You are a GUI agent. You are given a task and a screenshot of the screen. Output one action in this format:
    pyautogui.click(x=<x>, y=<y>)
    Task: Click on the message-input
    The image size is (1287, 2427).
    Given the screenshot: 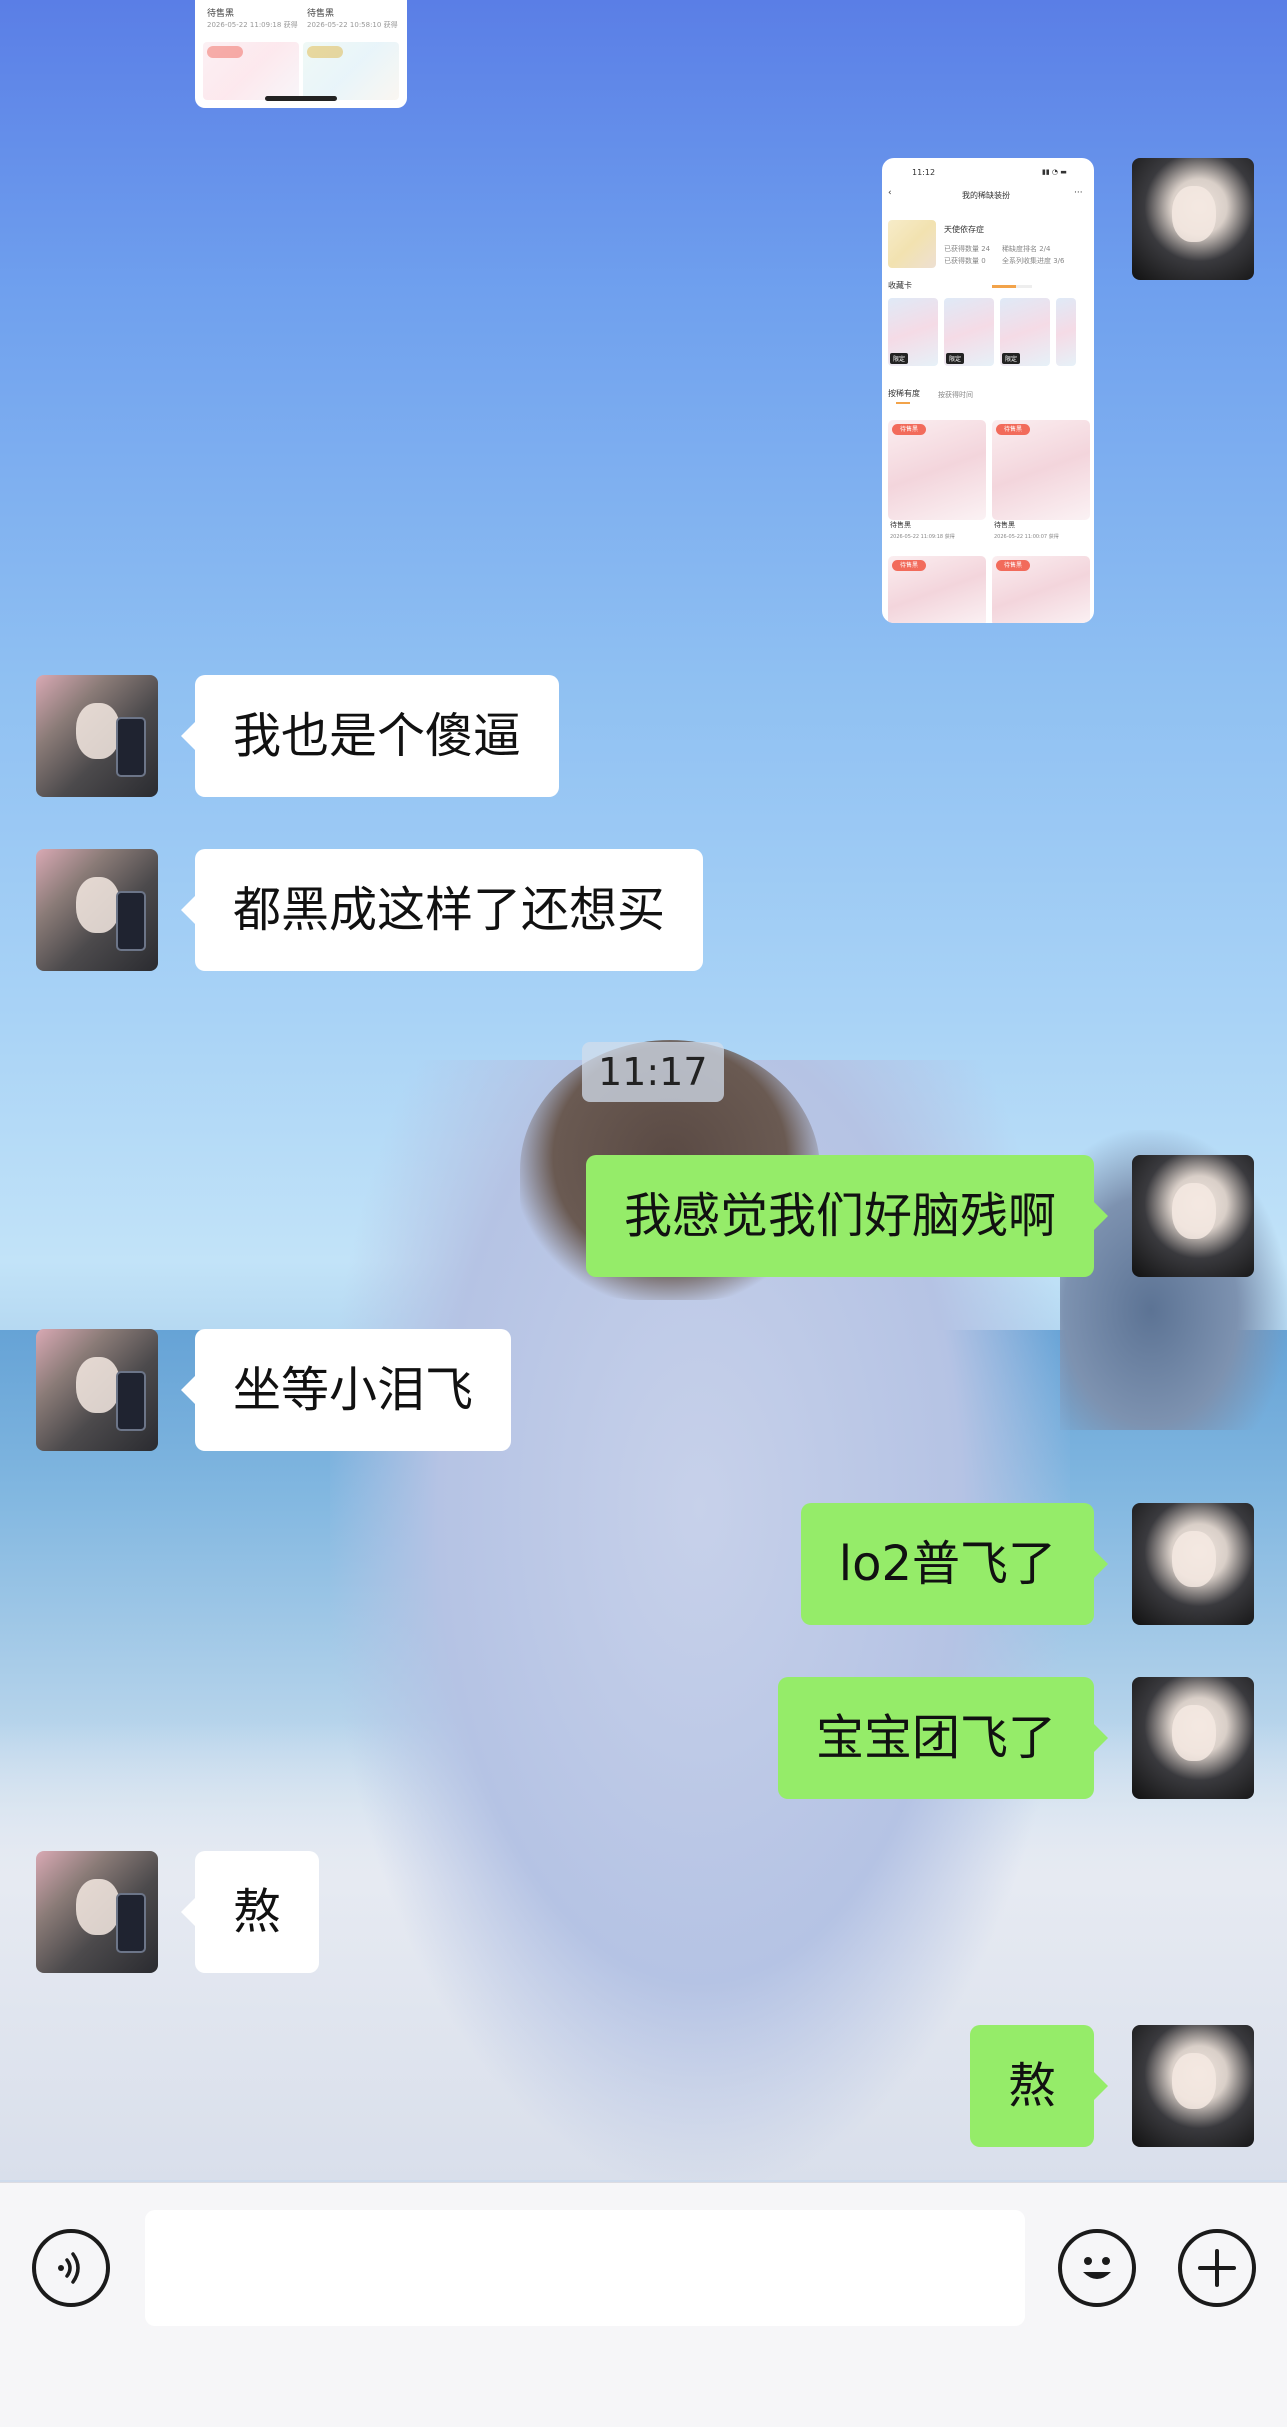 What is the action you would take?
    pyautogui.click(x=585, y=2268)
    